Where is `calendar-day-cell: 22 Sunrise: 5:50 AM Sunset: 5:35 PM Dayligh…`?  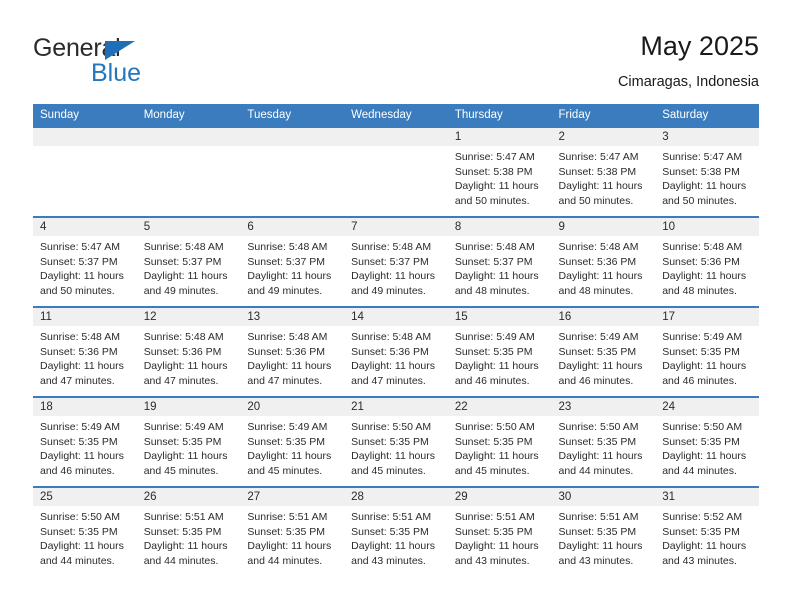 calendar-day-cell: 22 Sunrise: 5:50 AM Sunset: 5:35 PM Dayligh… is located at coordinates (499, 441).